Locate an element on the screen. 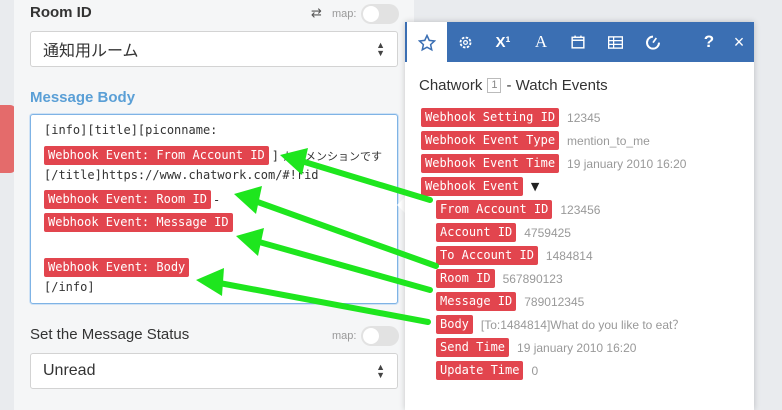 The image size is (782, 410). item-webhook-event-type: Webhook Event Type mention_to_me is located at coordinates (535, 140).